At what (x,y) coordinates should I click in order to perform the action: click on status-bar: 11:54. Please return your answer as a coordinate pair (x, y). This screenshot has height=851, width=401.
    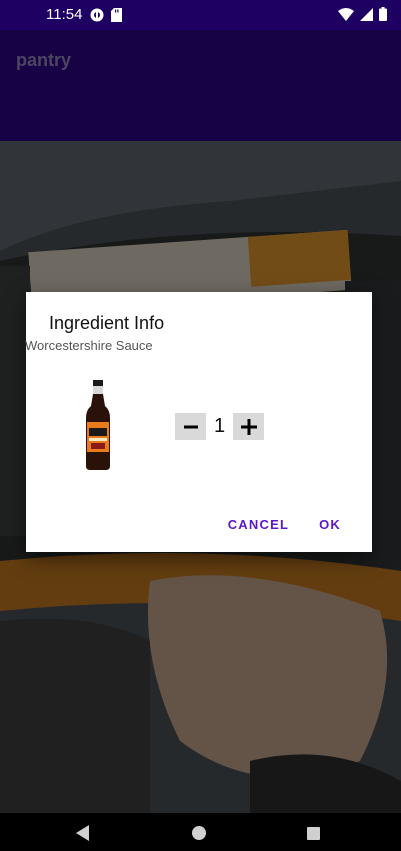
    Looking at the image, I should click on (200, 15).